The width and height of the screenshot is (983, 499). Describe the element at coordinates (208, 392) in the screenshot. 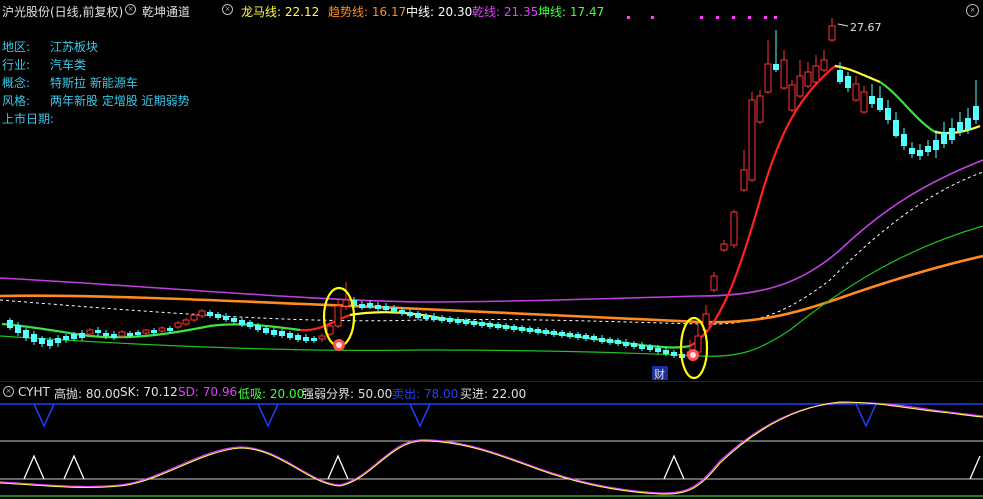

I see `sub-item-sd: SD: 70.96` at that location.